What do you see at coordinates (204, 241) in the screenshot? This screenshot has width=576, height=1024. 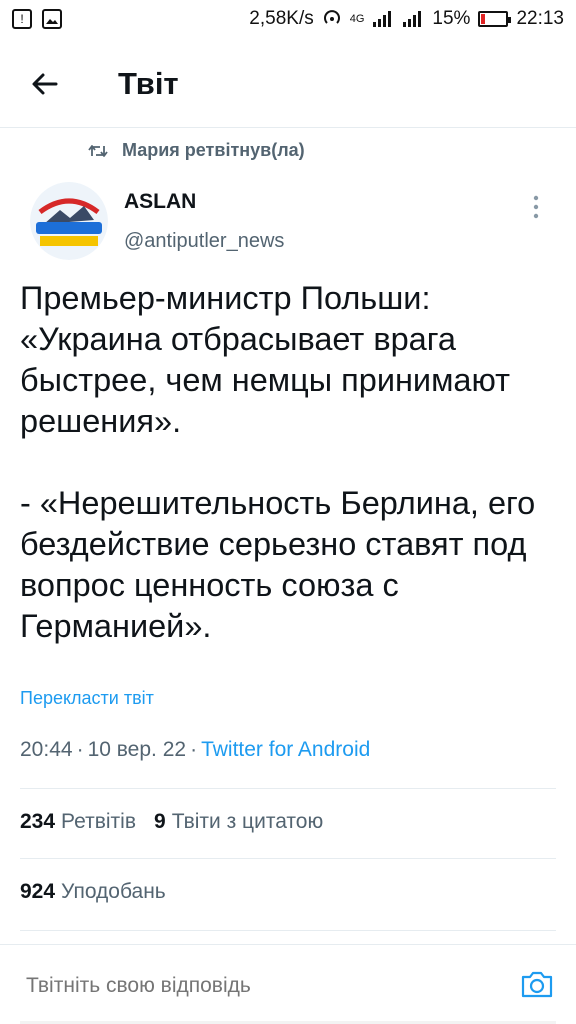 I see `author-handle: @antiputler_news` at bounding box center [204, 241].